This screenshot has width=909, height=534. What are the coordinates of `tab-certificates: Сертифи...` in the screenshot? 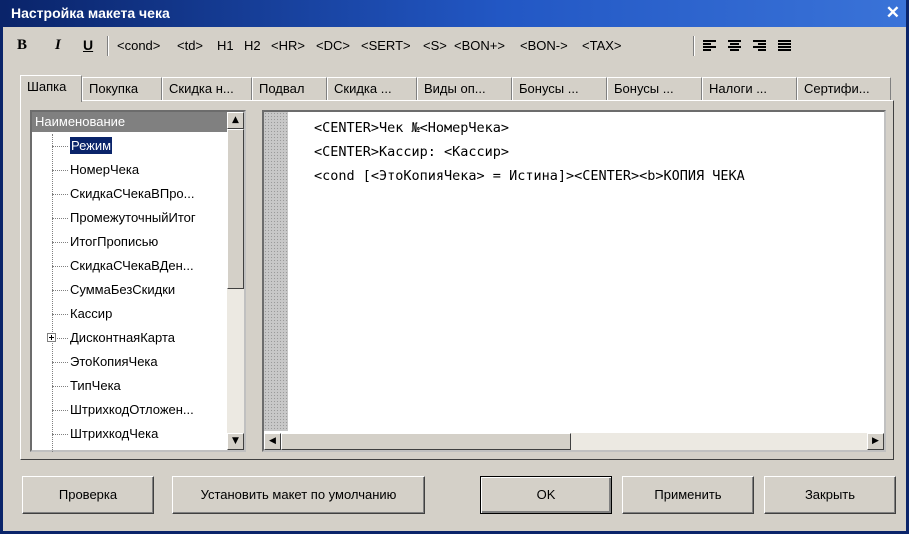 It's located at (844, 89).